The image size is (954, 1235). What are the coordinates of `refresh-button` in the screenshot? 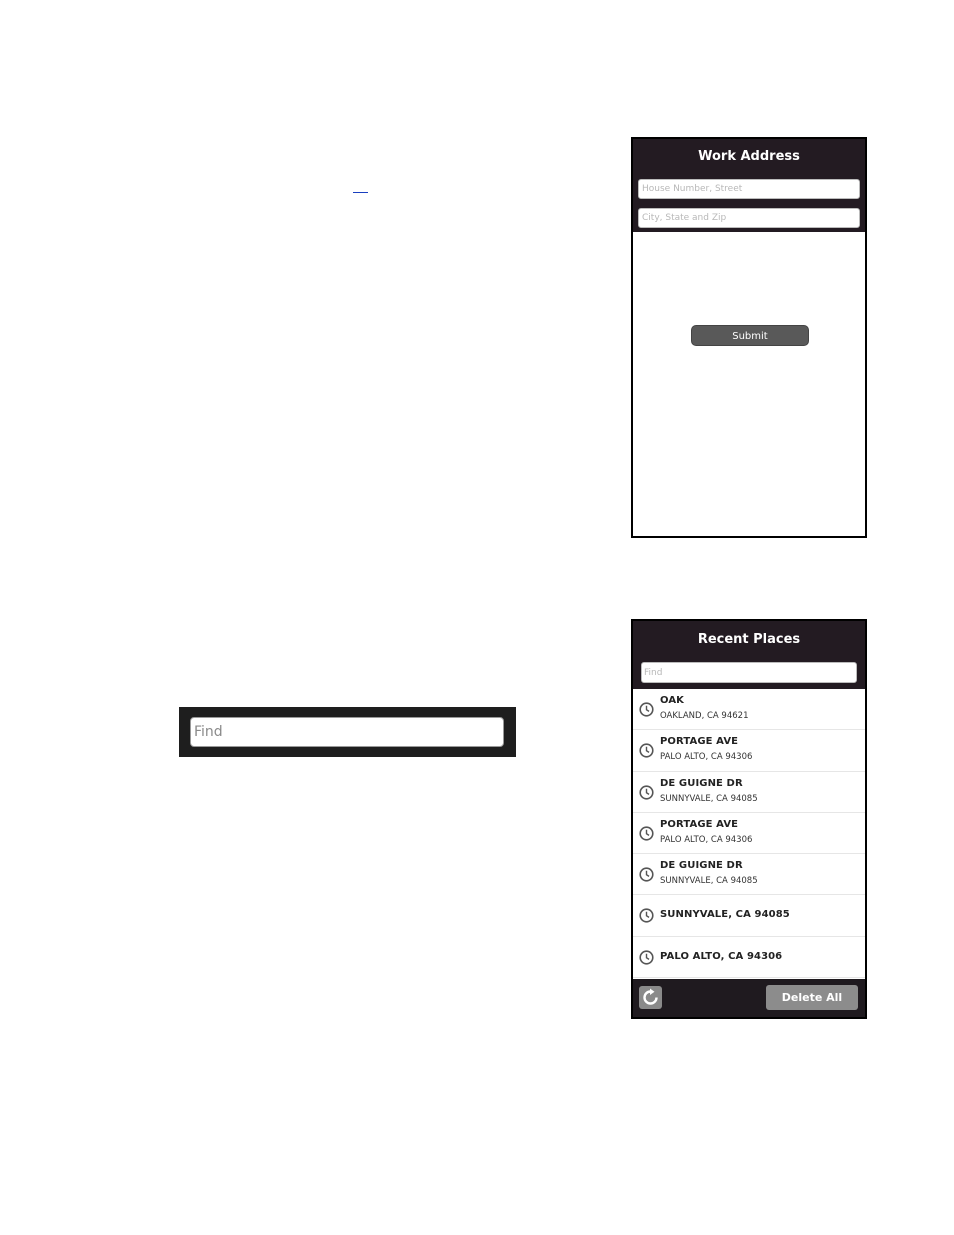 It's located at (650, 997).